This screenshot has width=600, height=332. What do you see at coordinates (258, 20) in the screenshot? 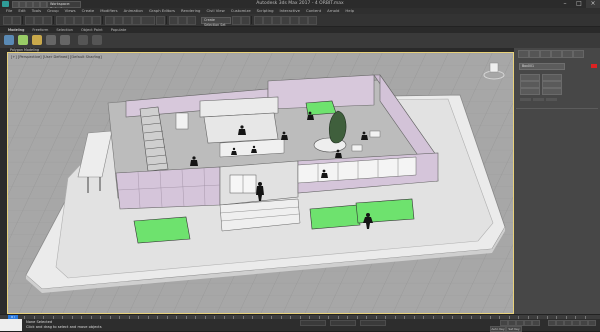
I see `layer-explorer-button` at bounding box center [258, 20].